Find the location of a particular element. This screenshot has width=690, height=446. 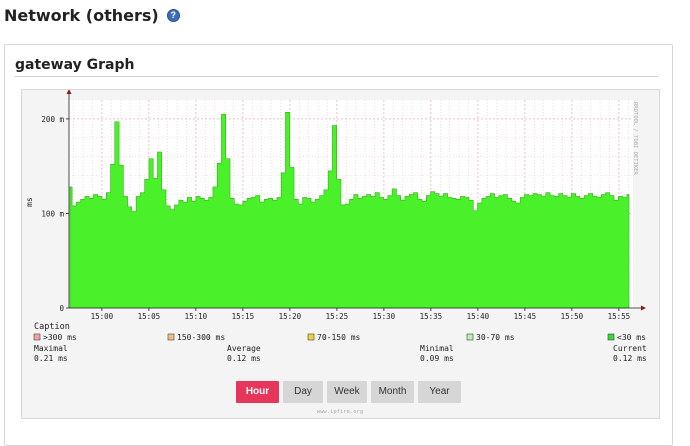

period-button-hour: Hour is located at coordinates (257, 392).